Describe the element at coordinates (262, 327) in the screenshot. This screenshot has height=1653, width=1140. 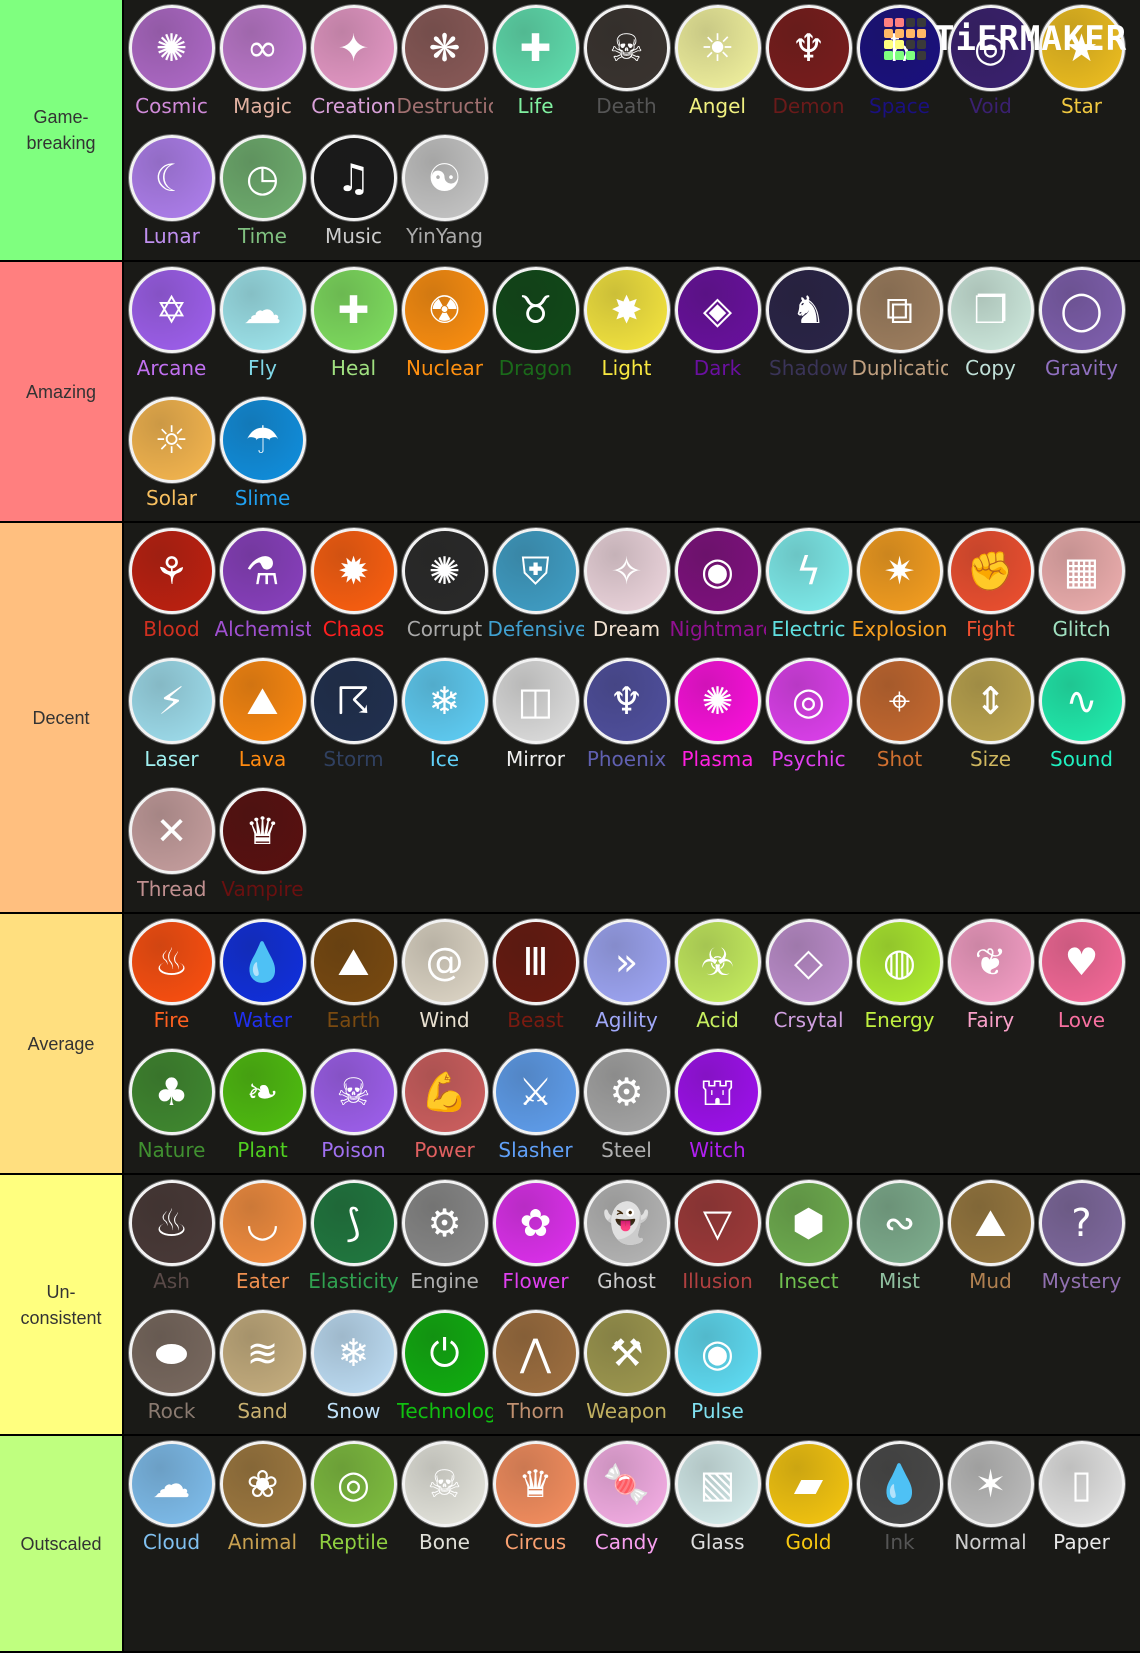
I see `tier-item-fly: ☁ Fly` at that location.